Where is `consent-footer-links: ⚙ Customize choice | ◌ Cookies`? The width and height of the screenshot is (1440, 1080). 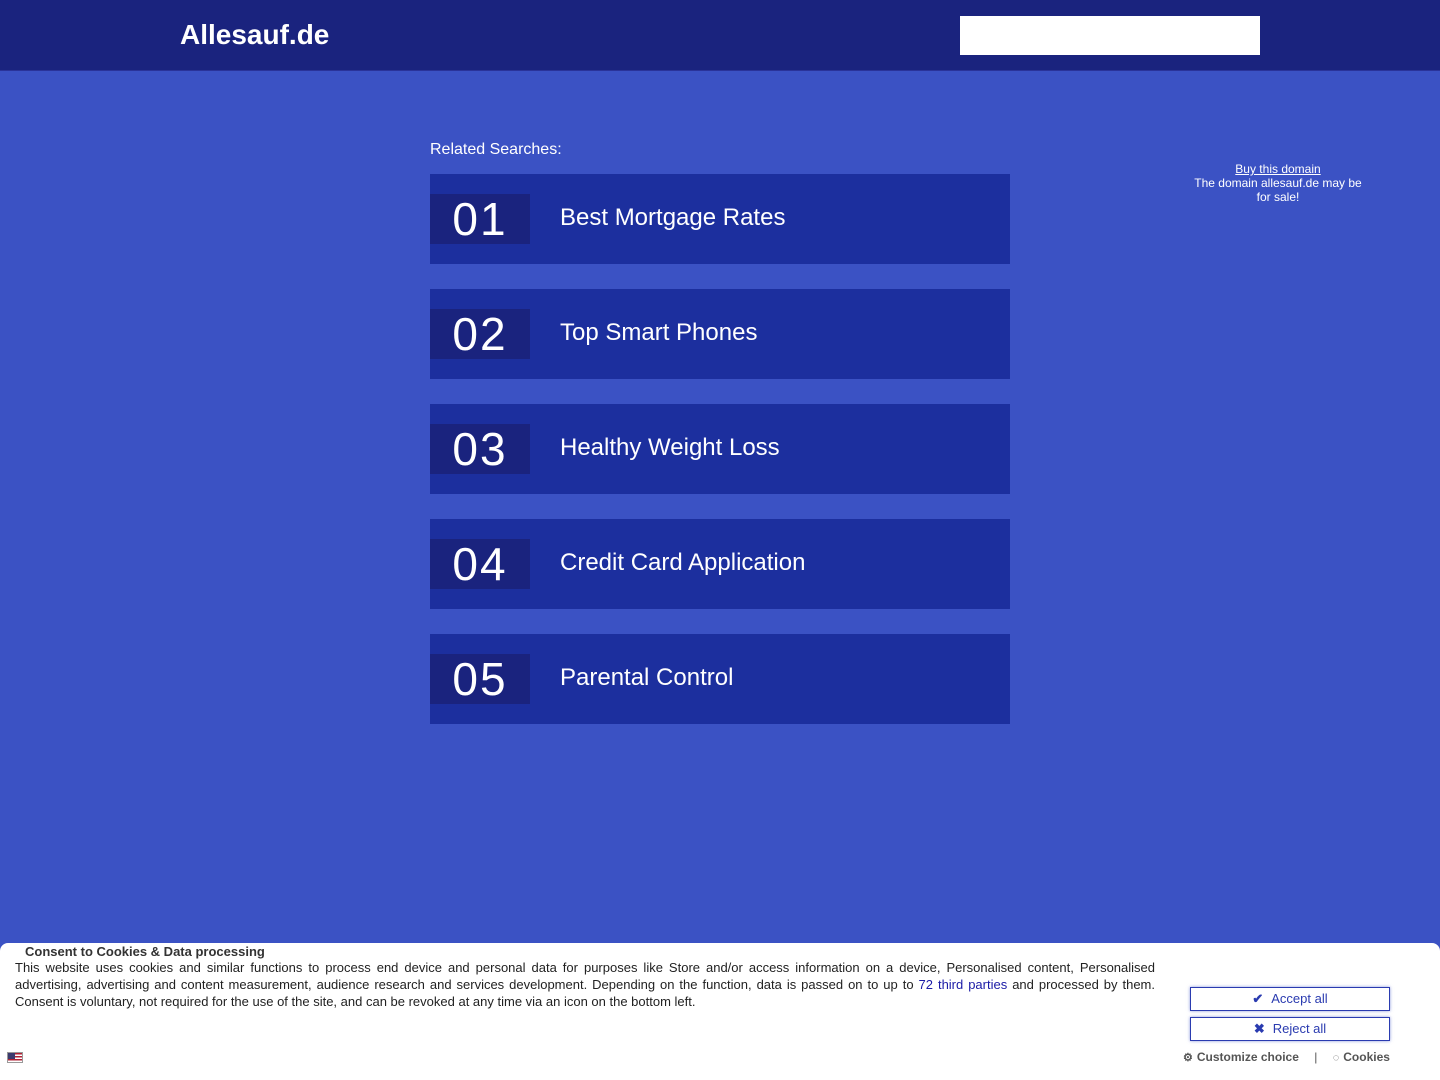
consent-footer-links: ⚙ Customize choice | ◌ Cookies is located at coordinates (1286, 1057).